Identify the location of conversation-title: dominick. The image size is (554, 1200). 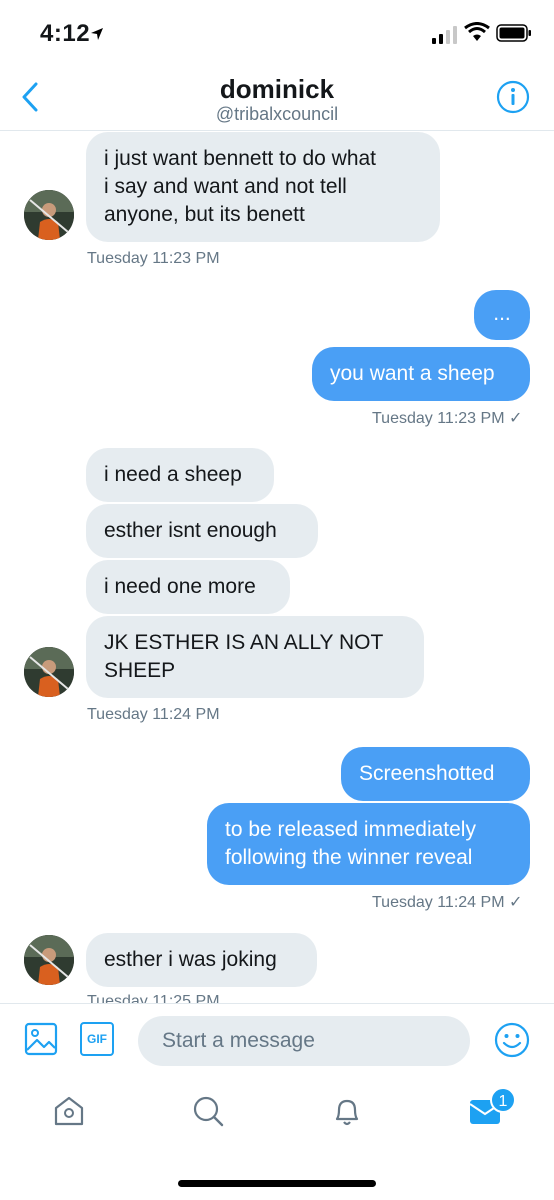
(277, 89).